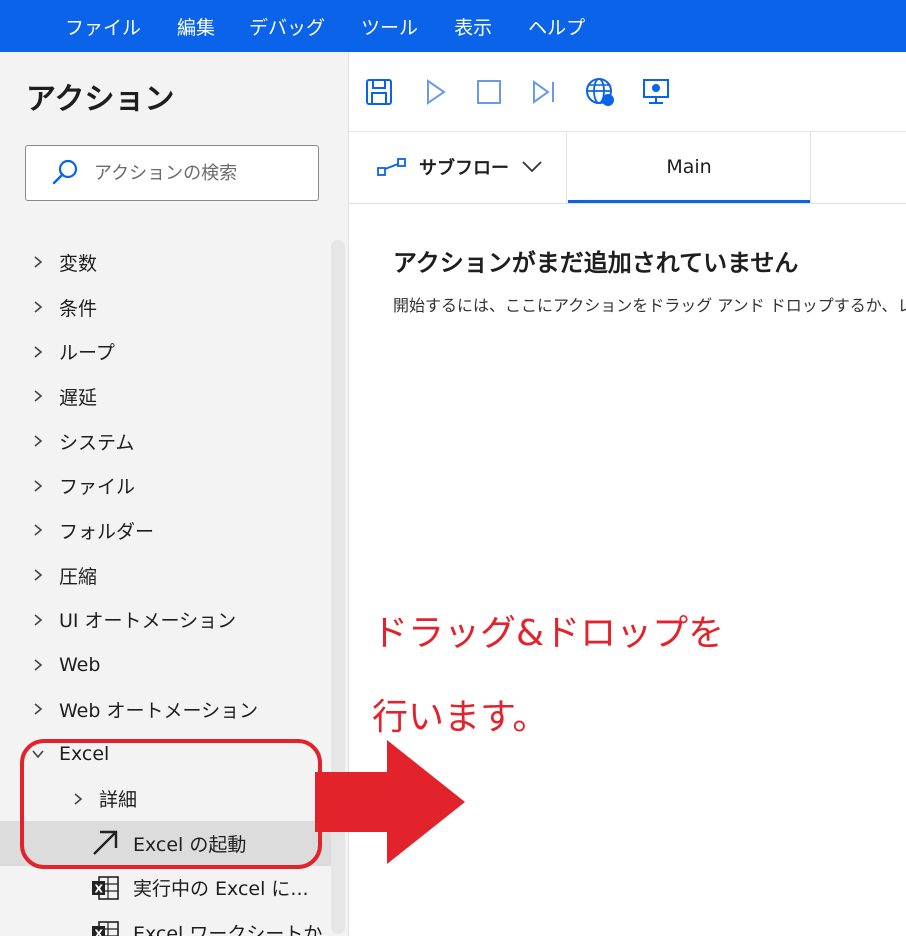  What do you see at coordinates (165, 441) in the screenshot?
I see `group-system: システム` at bounding box center [165, 441].